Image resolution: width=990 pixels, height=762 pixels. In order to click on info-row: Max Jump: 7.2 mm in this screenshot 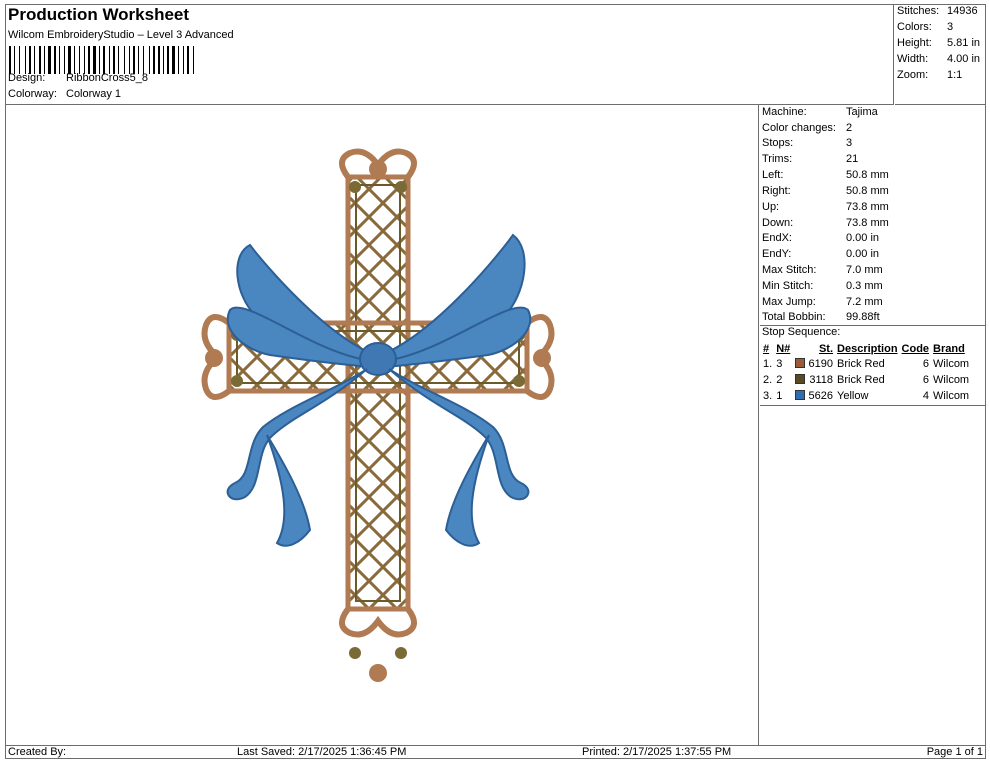, I will do `click(822, 302)`.